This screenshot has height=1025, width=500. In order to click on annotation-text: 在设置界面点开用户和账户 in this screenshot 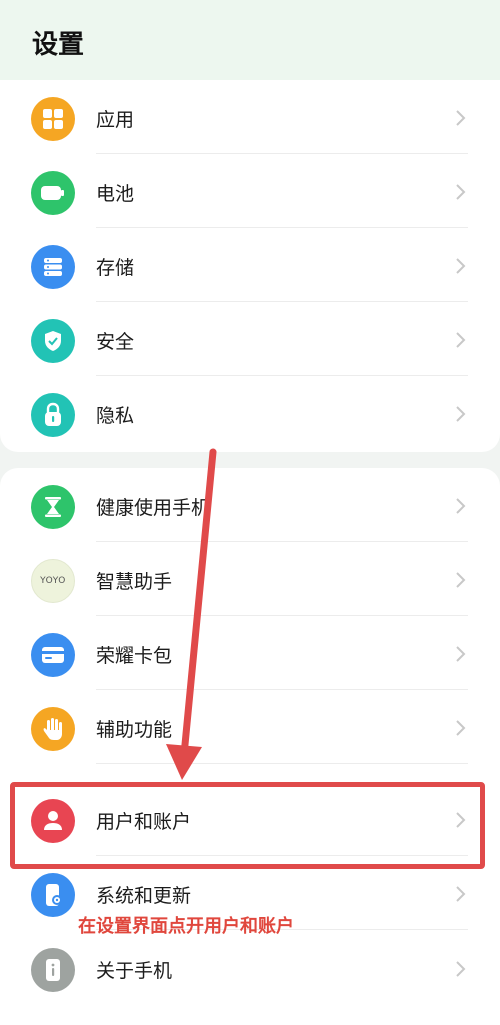, I will do `click(186, 926)`.